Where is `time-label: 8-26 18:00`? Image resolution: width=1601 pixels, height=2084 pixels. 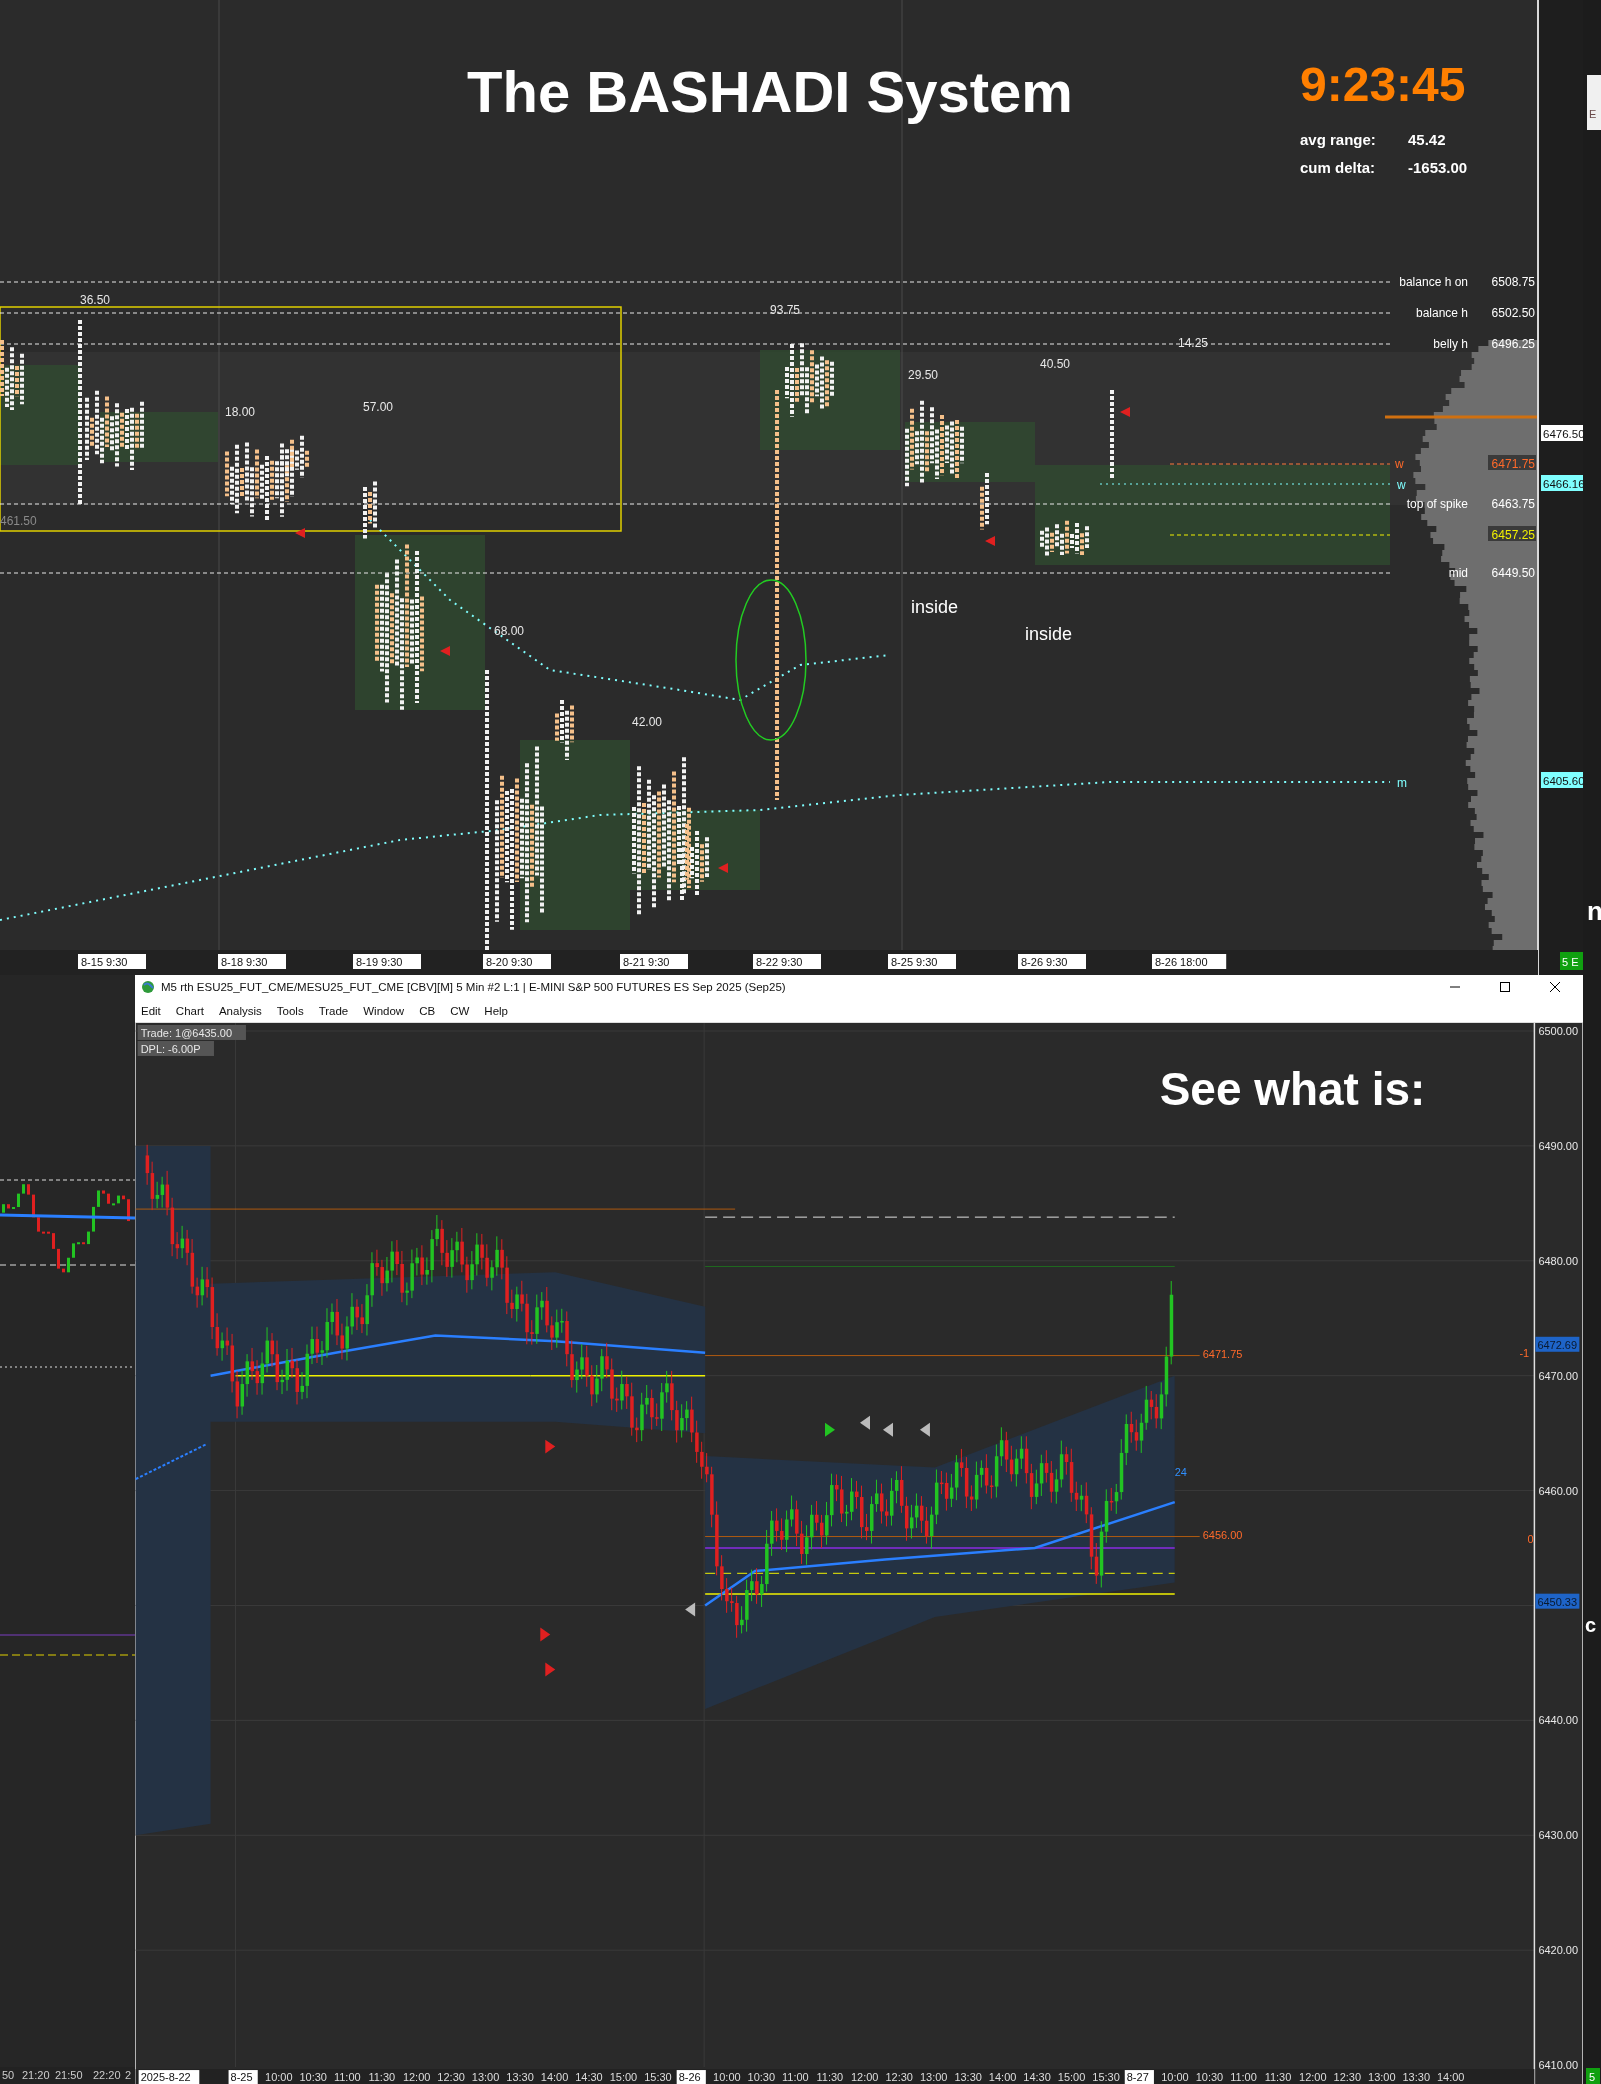
time-label: 8-26 18:00 is located at coordinates (1189, 961).